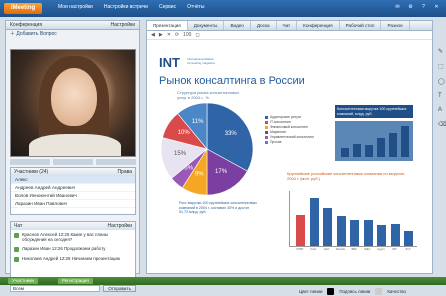 The image size is (446, 296). I want to click on toolbar-button-3: ⟳, so click(177, 35).